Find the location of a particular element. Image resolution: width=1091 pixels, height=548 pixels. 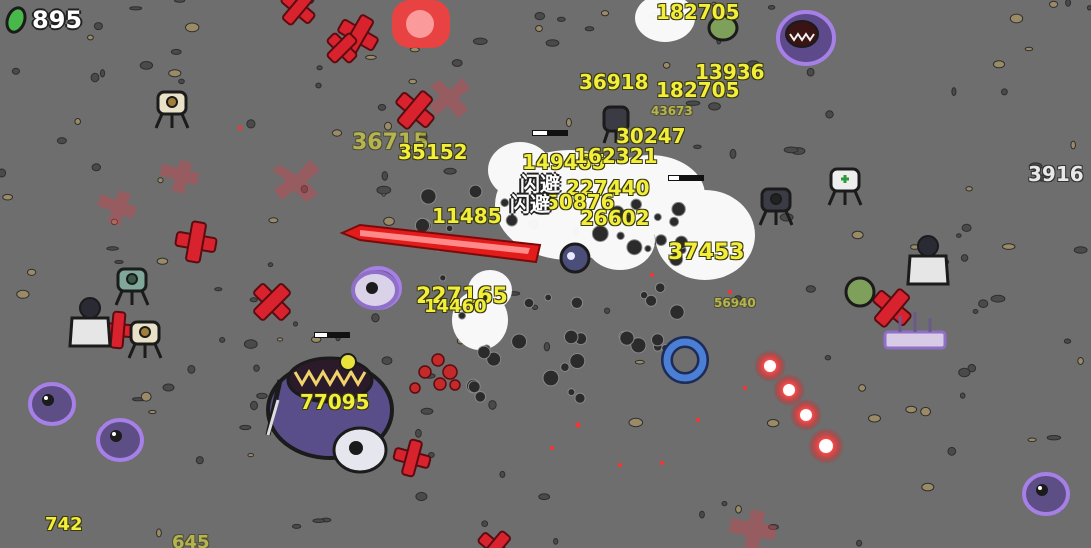

damage-number: 77095 is located at coordinates (335, 402).